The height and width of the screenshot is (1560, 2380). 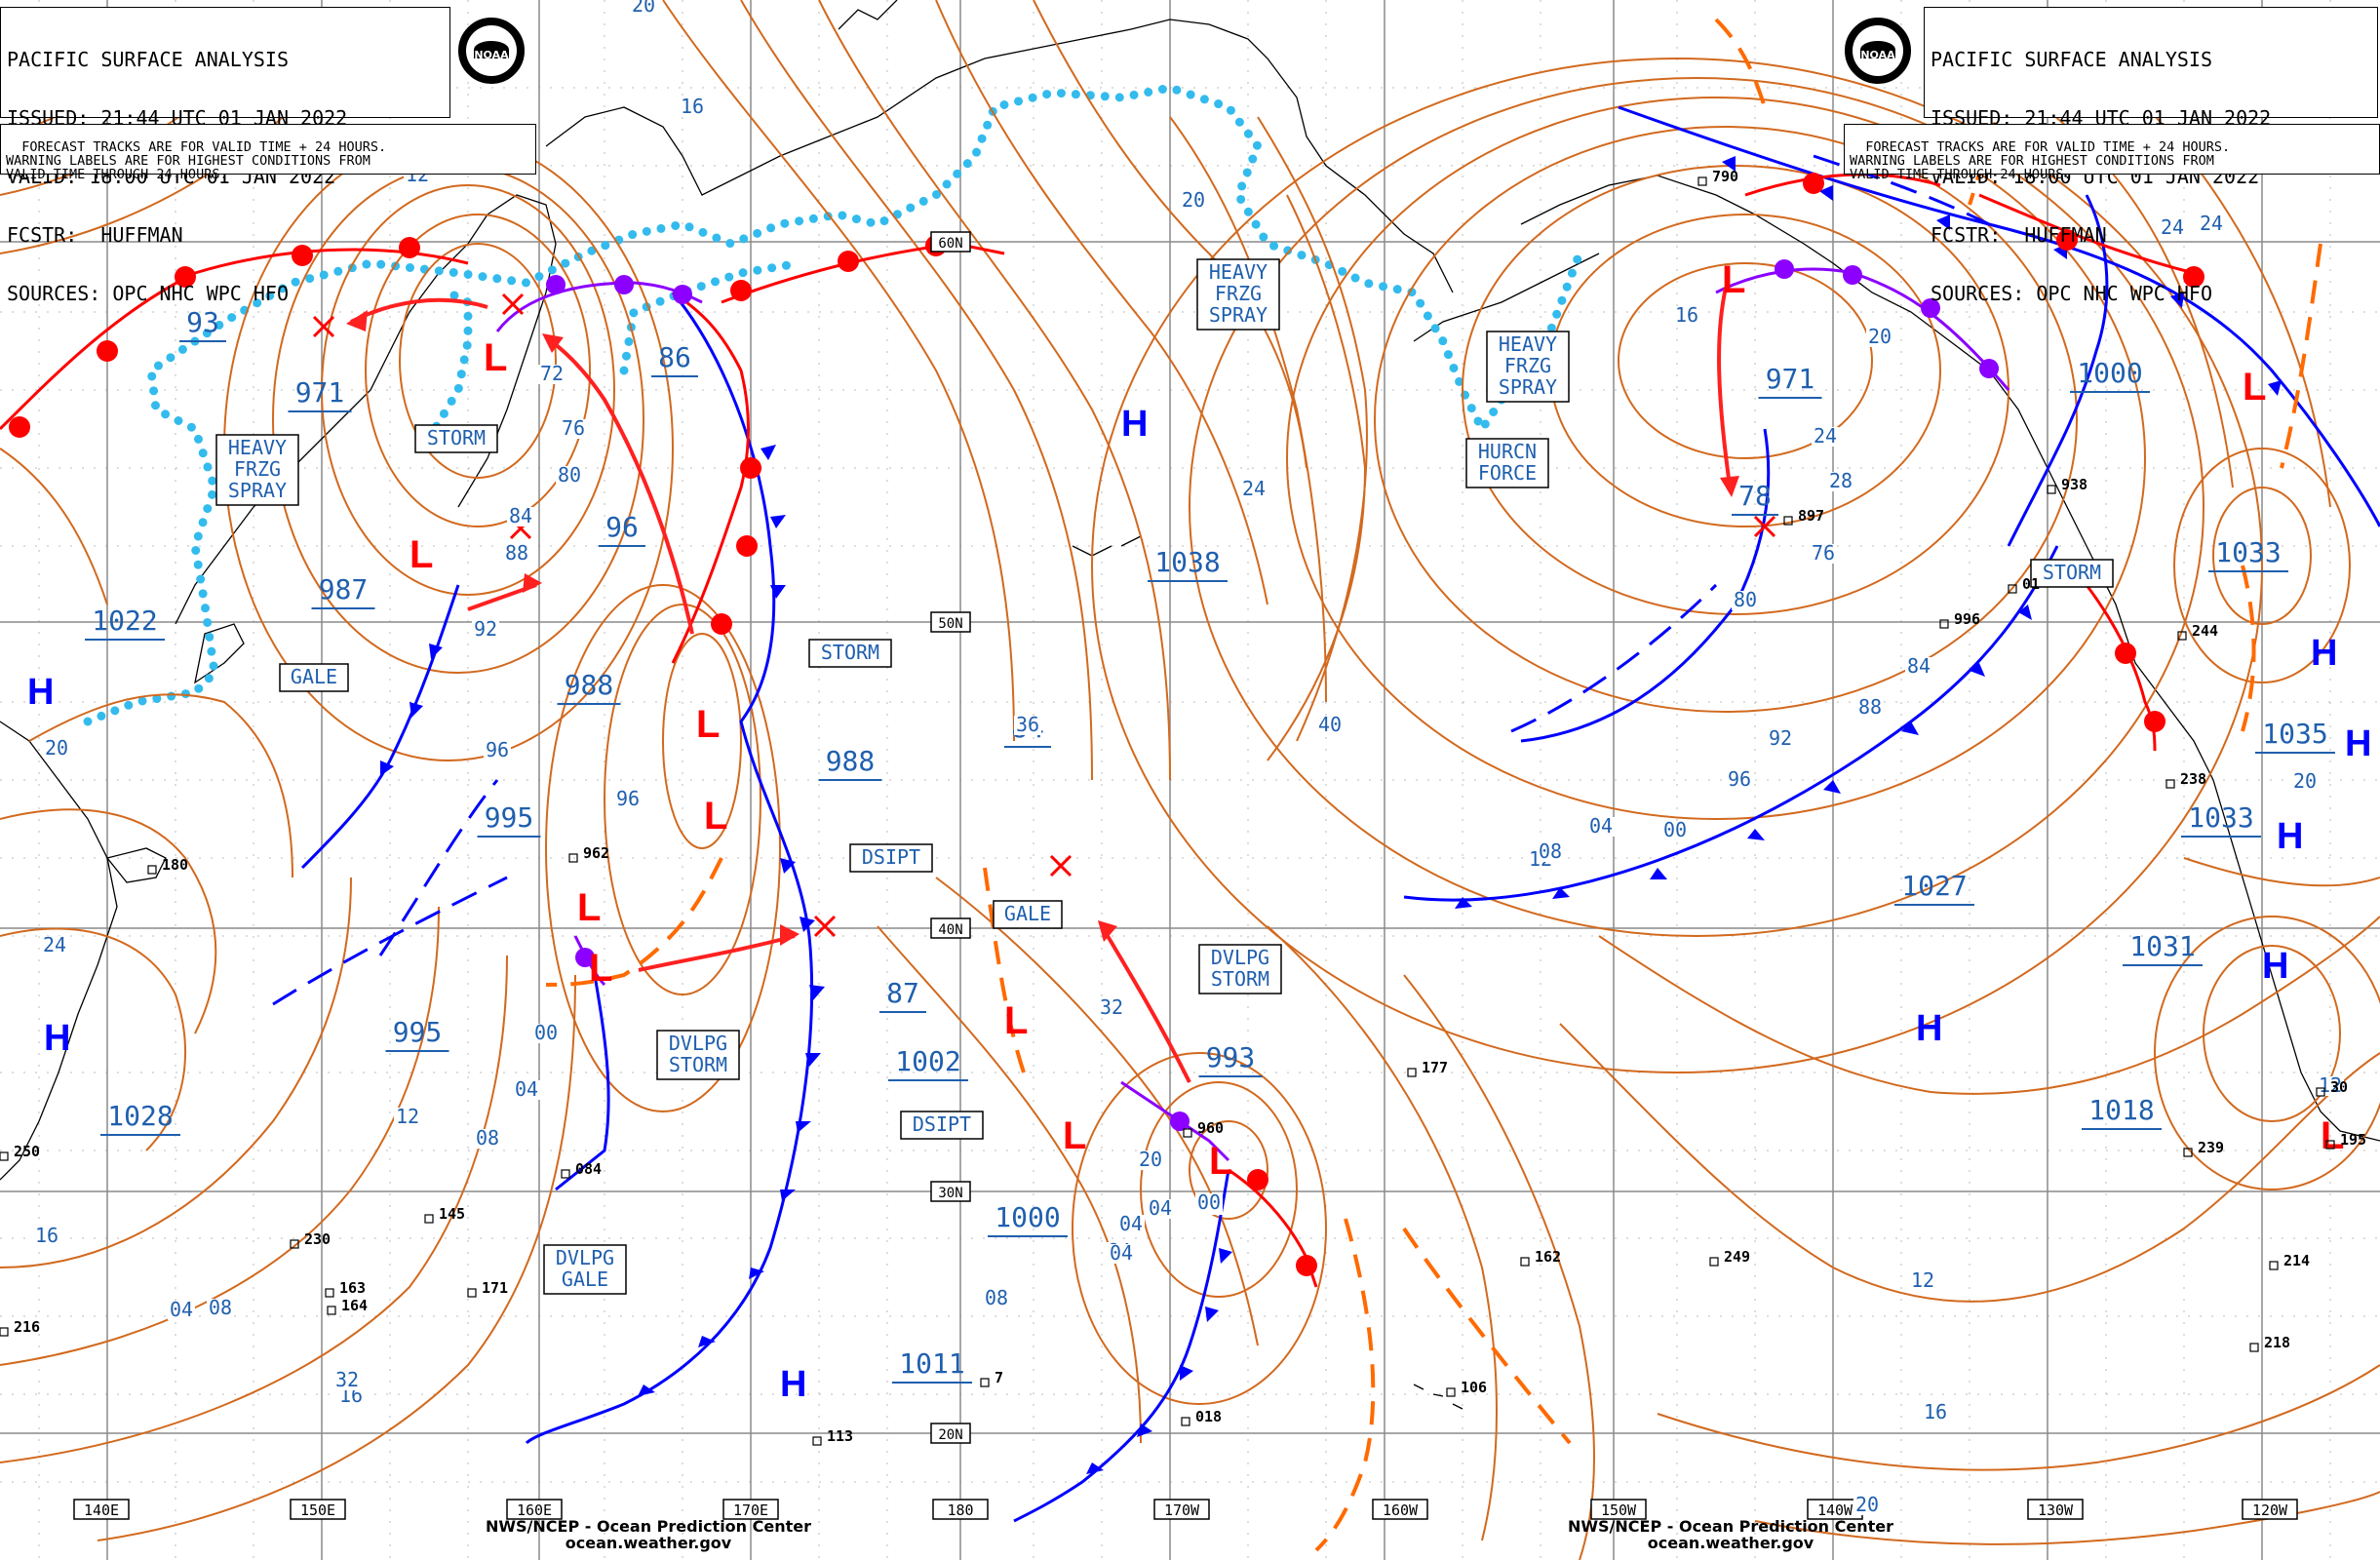 I want to click on station-pressure: 960, so click(x=1210, y=1128).